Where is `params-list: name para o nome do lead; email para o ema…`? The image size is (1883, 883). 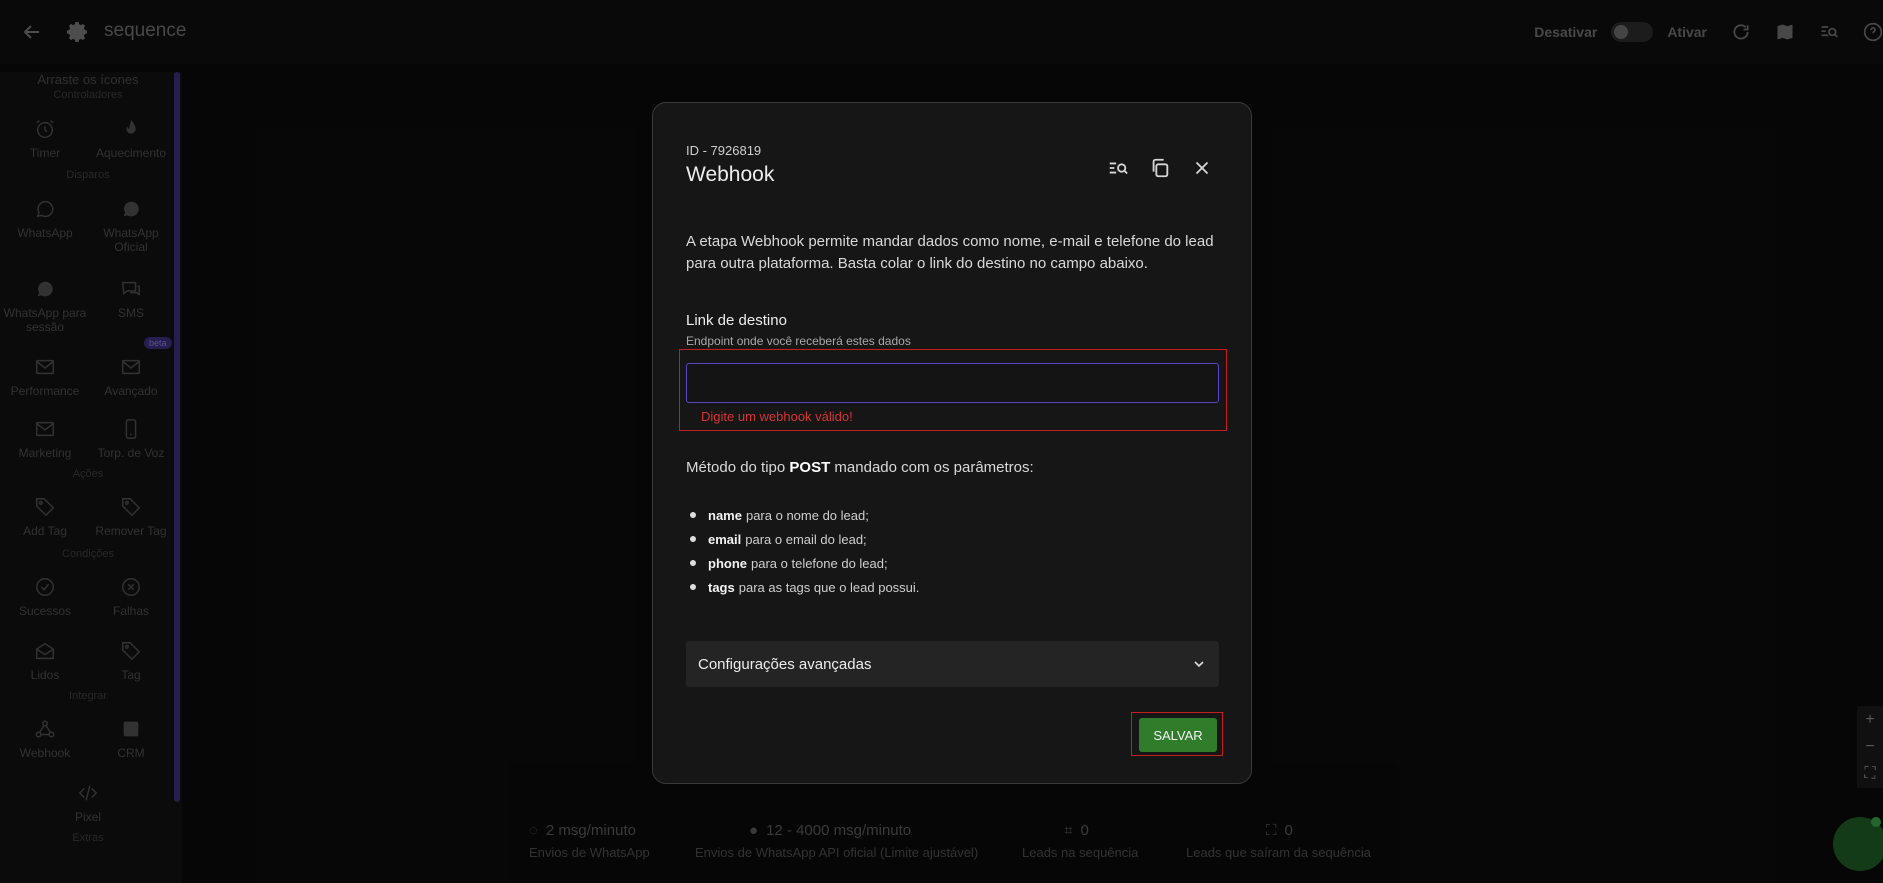
params-list: name para o nome do lead; email para o ema… is located at coordinates (802, 551).